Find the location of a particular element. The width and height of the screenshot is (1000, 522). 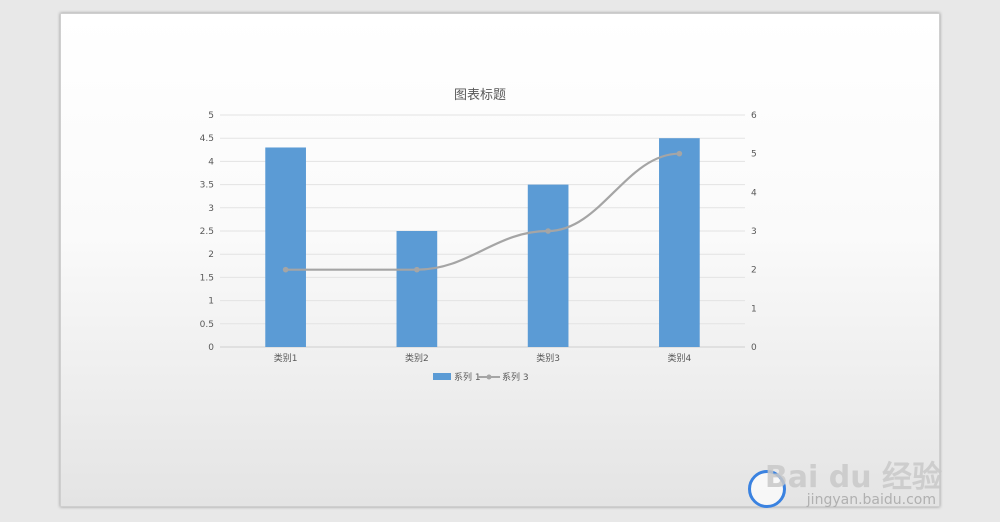

legend-swatch-marker is located at coordinates (489, 377).